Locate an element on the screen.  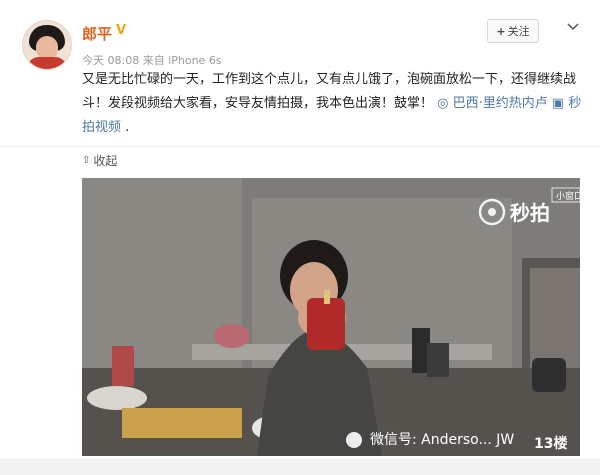
wechat-icon is located at coordinates (354, 440).